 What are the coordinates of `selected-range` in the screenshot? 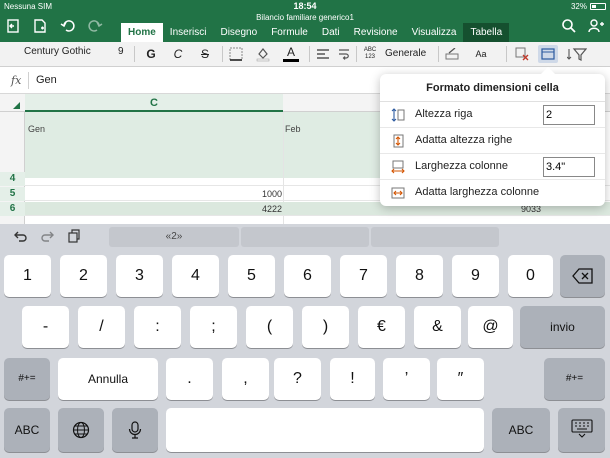 It's located at (202, 145).